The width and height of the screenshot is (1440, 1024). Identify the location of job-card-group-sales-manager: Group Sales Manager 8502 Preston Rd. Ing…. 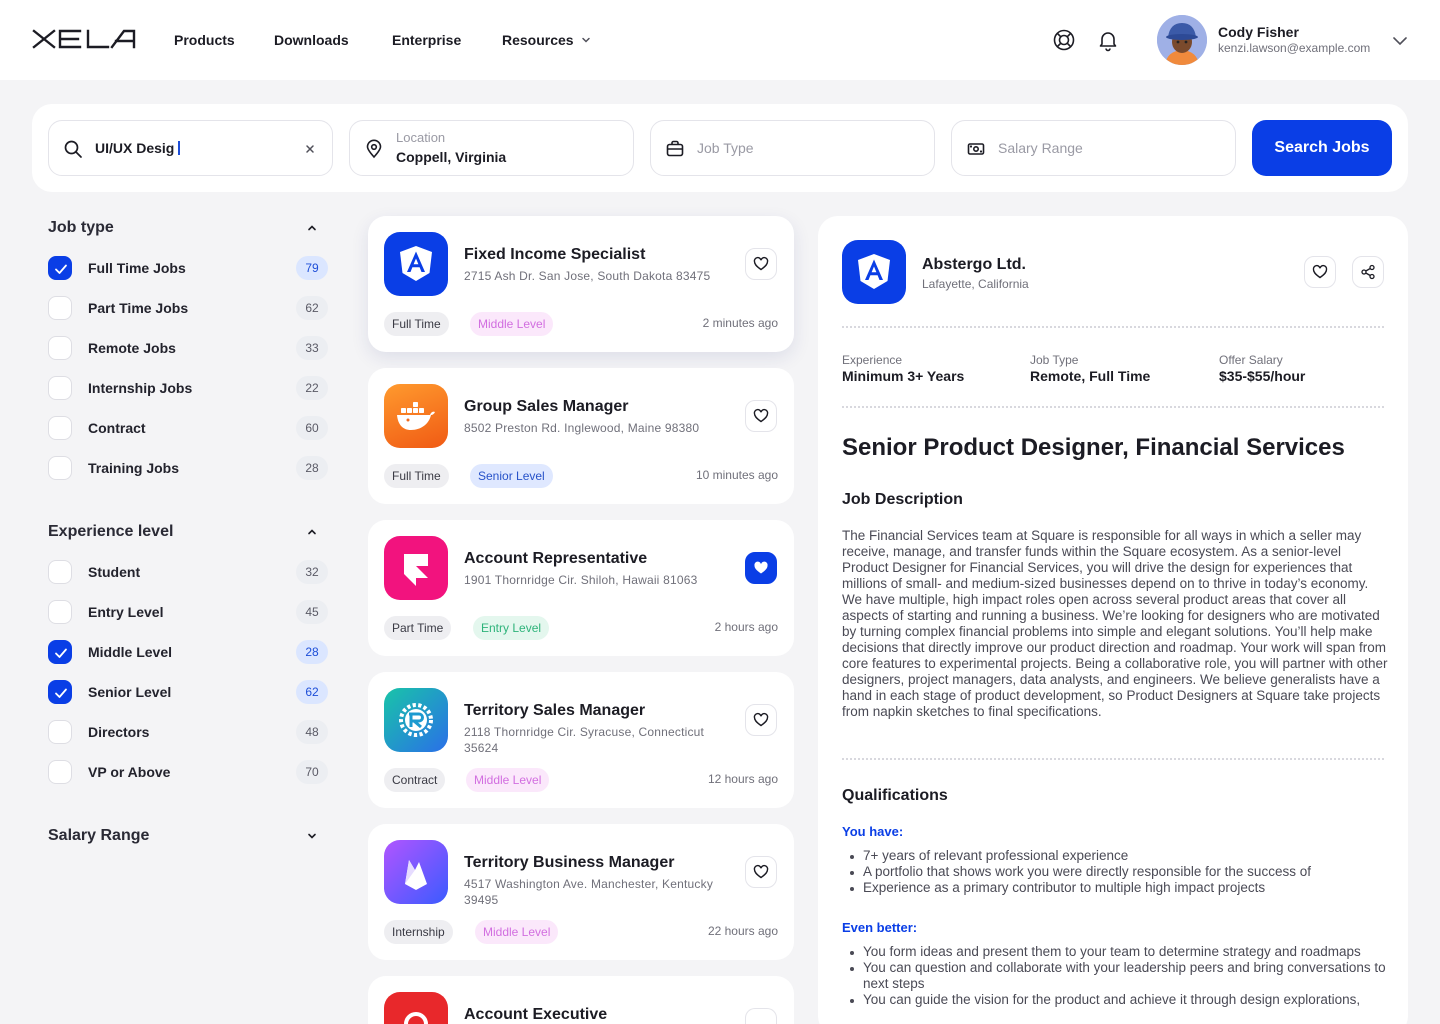
(581, 436).